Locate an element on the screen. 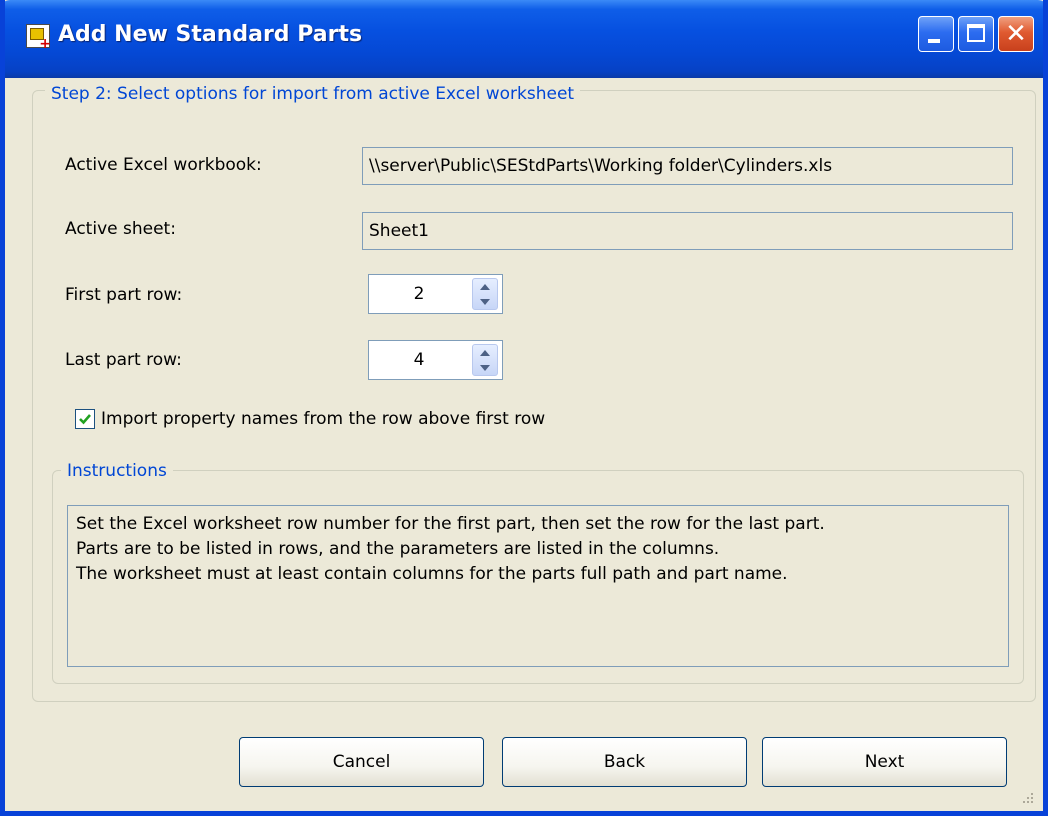 The width and height of the screenshot is (1048, 816). checkmark-icon is located at coordinates (85, 419).